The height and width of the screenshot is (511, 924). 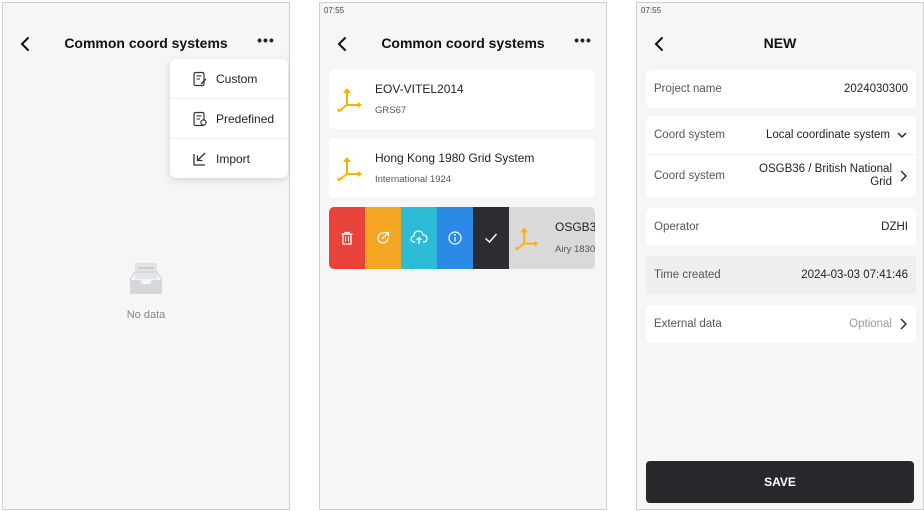 What do you see at coordinates (462, 99) in the screenshot?
I see `coord-system-item: EOV-VITEL2014 GRS67` at bounding box center [462, 99].